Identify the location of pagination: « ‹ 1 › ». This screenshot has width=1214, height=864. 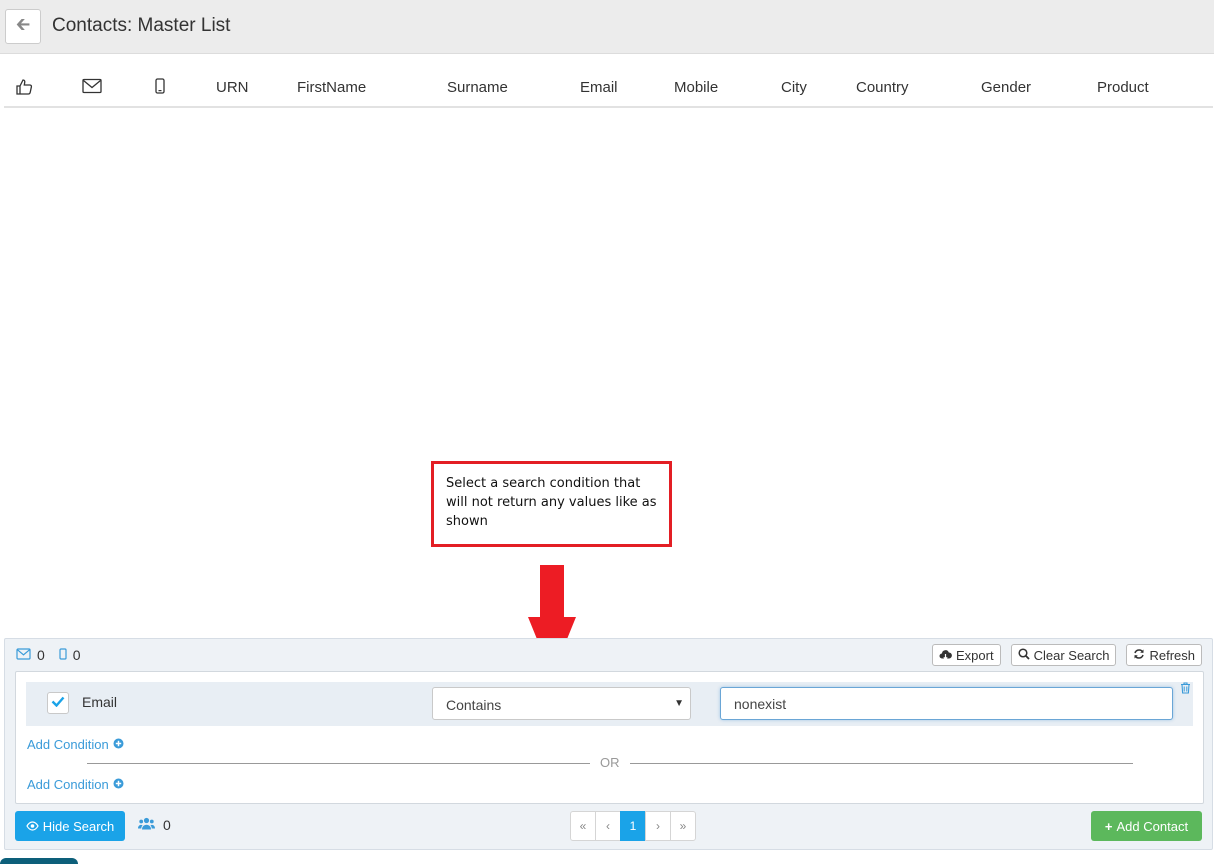
(633, 826).